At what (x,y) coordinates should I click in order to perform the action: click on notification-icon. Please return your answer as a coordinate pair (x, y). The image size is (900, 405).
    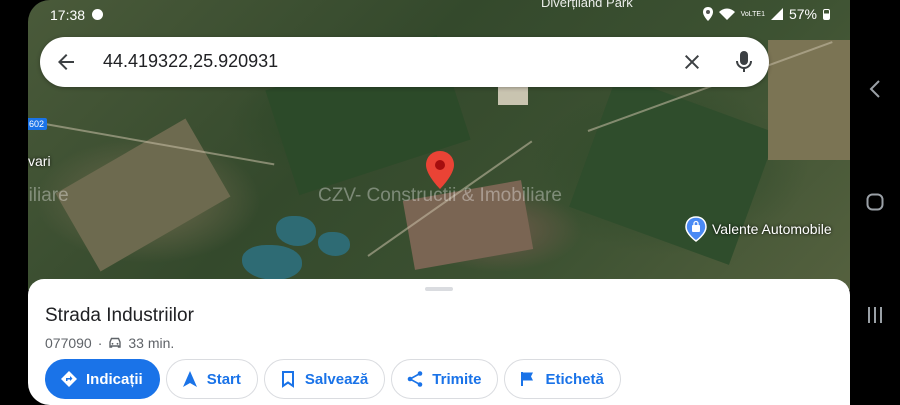
    Looking at the image, I should click on (97, 14).